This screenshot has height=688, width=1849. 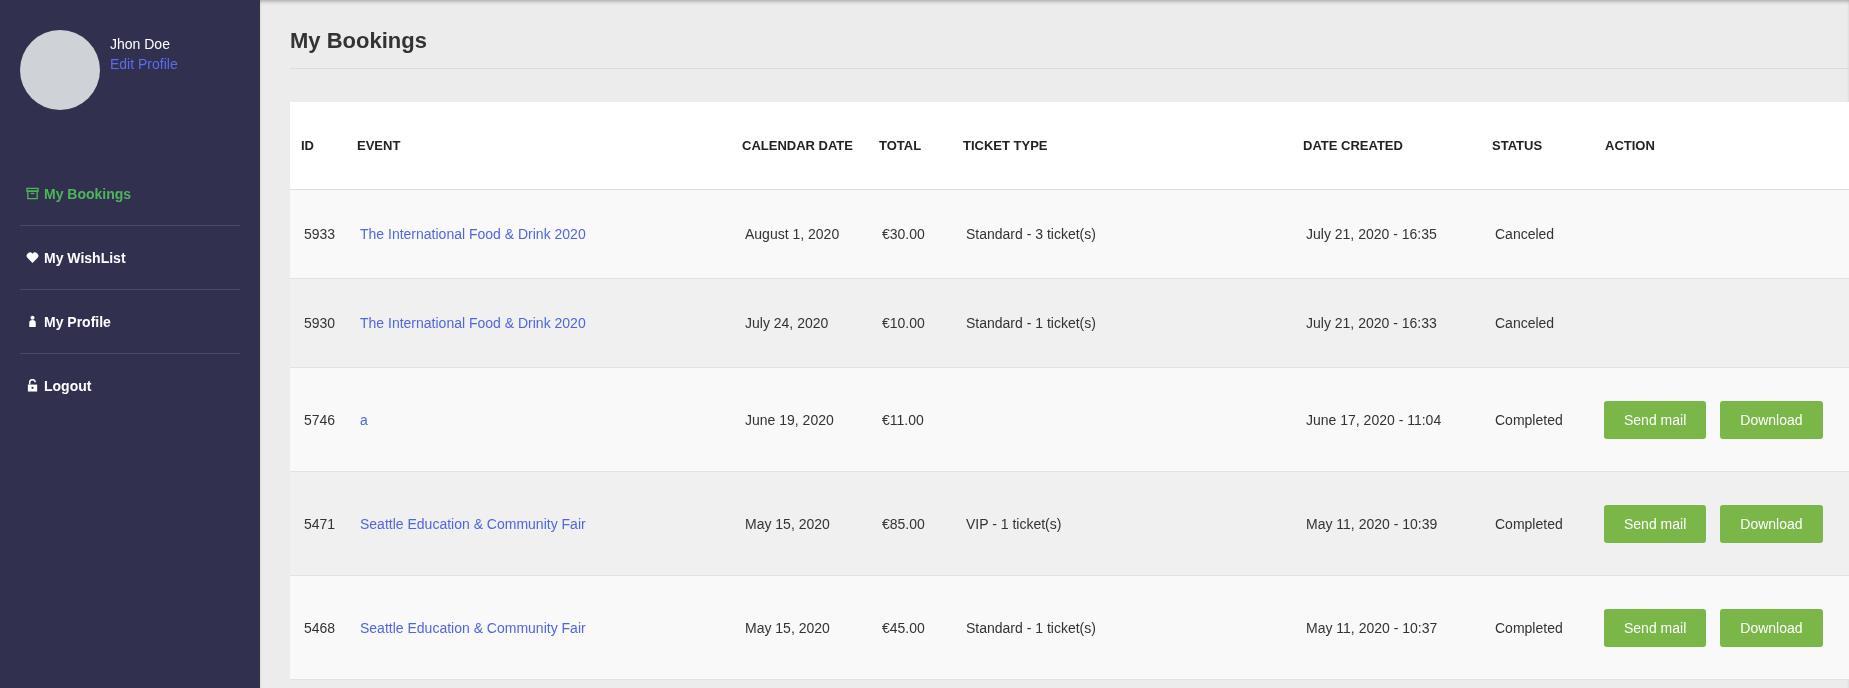 What do you see at coordinates (1122, 146) in the screenshot?
I see `column-header: TICKET TYPE` at bounding box center [1122, 146].